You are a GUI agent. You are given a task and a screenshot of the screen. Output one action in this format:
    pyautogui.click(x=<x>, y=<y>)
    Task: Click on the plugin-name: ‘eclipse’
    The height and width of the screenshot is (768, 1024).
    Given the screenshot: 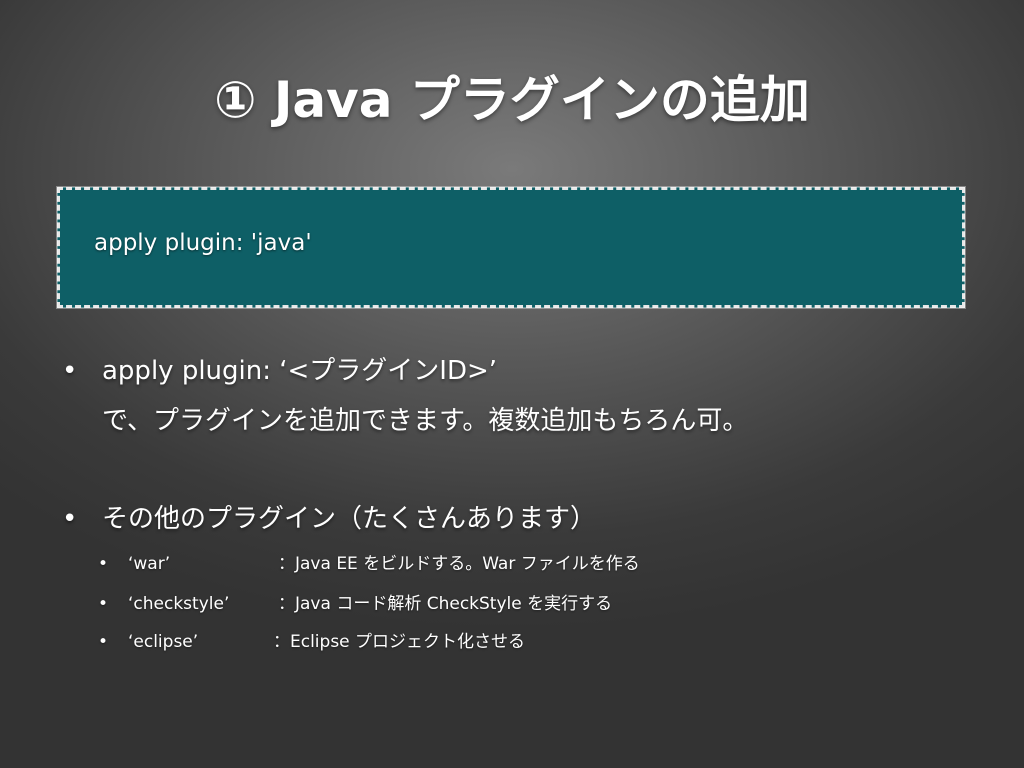 What is the action you would take?
    pyautogui.click(x=163, y=642)
    